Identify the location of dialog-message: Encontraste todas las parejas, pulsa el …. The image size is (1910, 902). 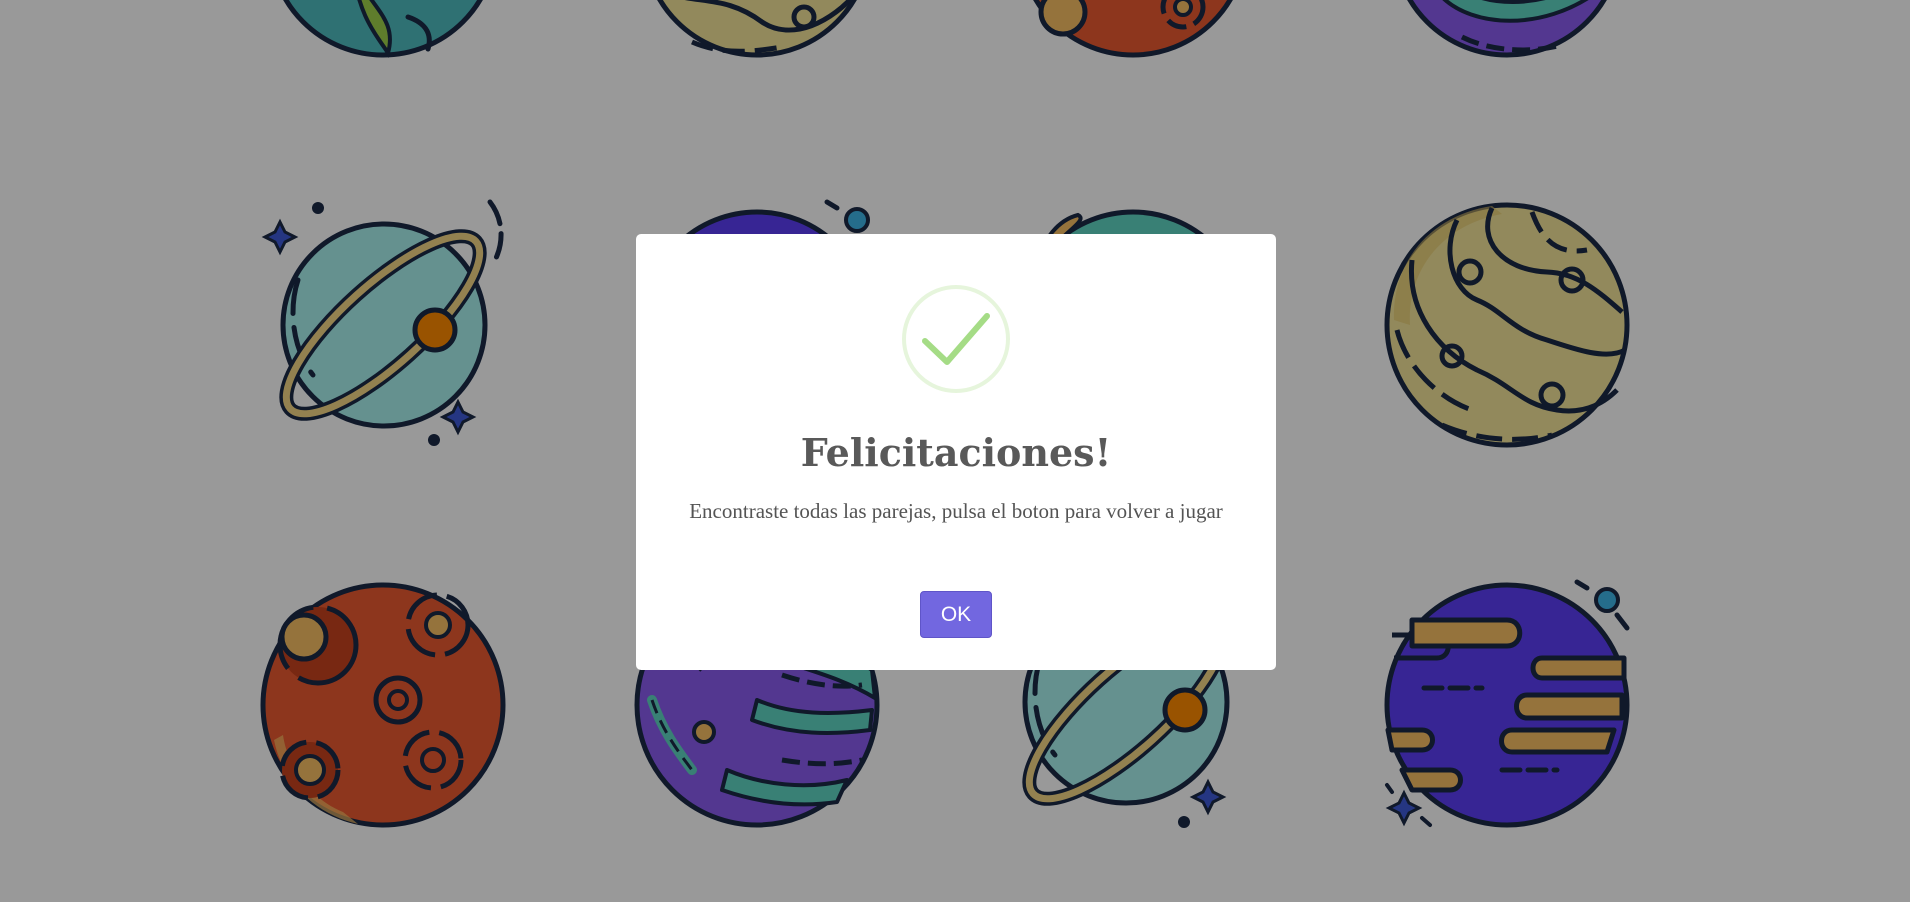
(956, 511).